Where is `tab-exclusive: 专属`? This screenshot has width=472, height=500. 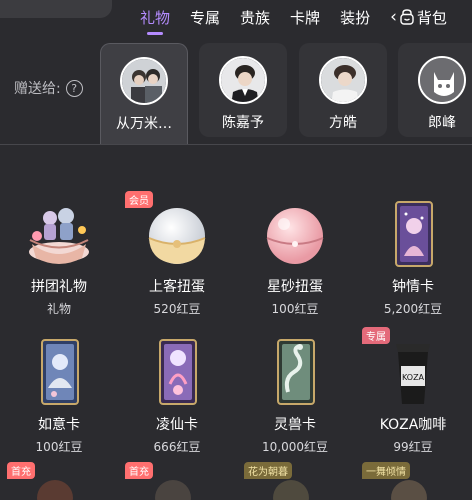 tab-exclusive: 专属 is located at coordinates (205, 17).